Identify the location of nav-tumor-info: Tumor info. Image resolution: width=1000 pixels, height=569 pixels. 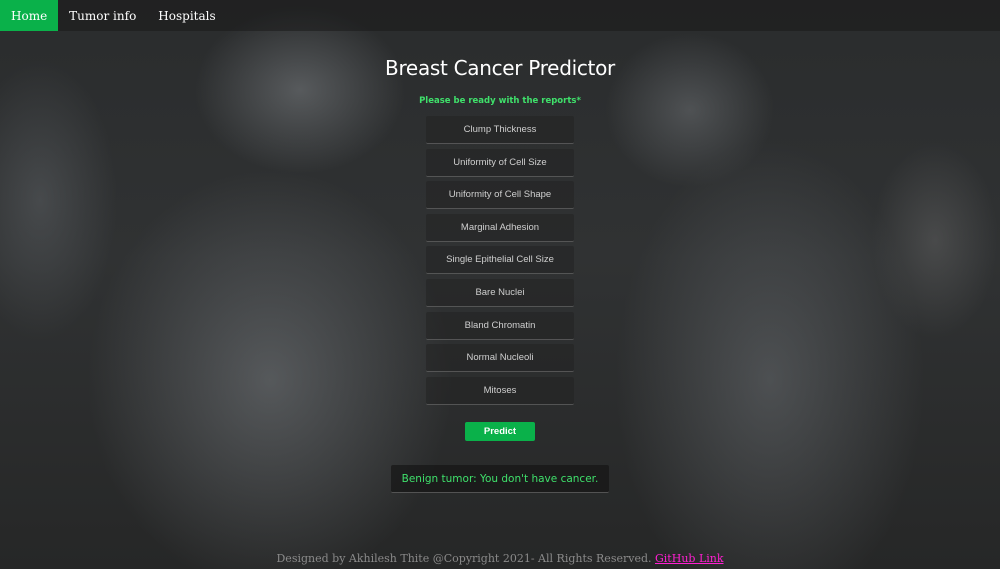
(102, 15).